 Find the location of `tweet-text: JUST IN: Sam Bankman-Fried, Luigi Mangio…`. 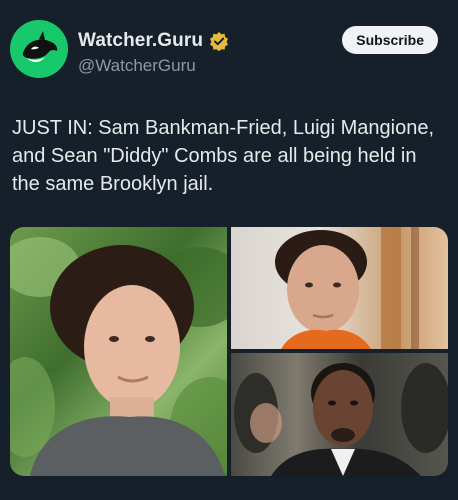

tweet-text: JUST IN: Sam Bankman-Fried, Luigi Mangio… is located at coordinates (223, 156).